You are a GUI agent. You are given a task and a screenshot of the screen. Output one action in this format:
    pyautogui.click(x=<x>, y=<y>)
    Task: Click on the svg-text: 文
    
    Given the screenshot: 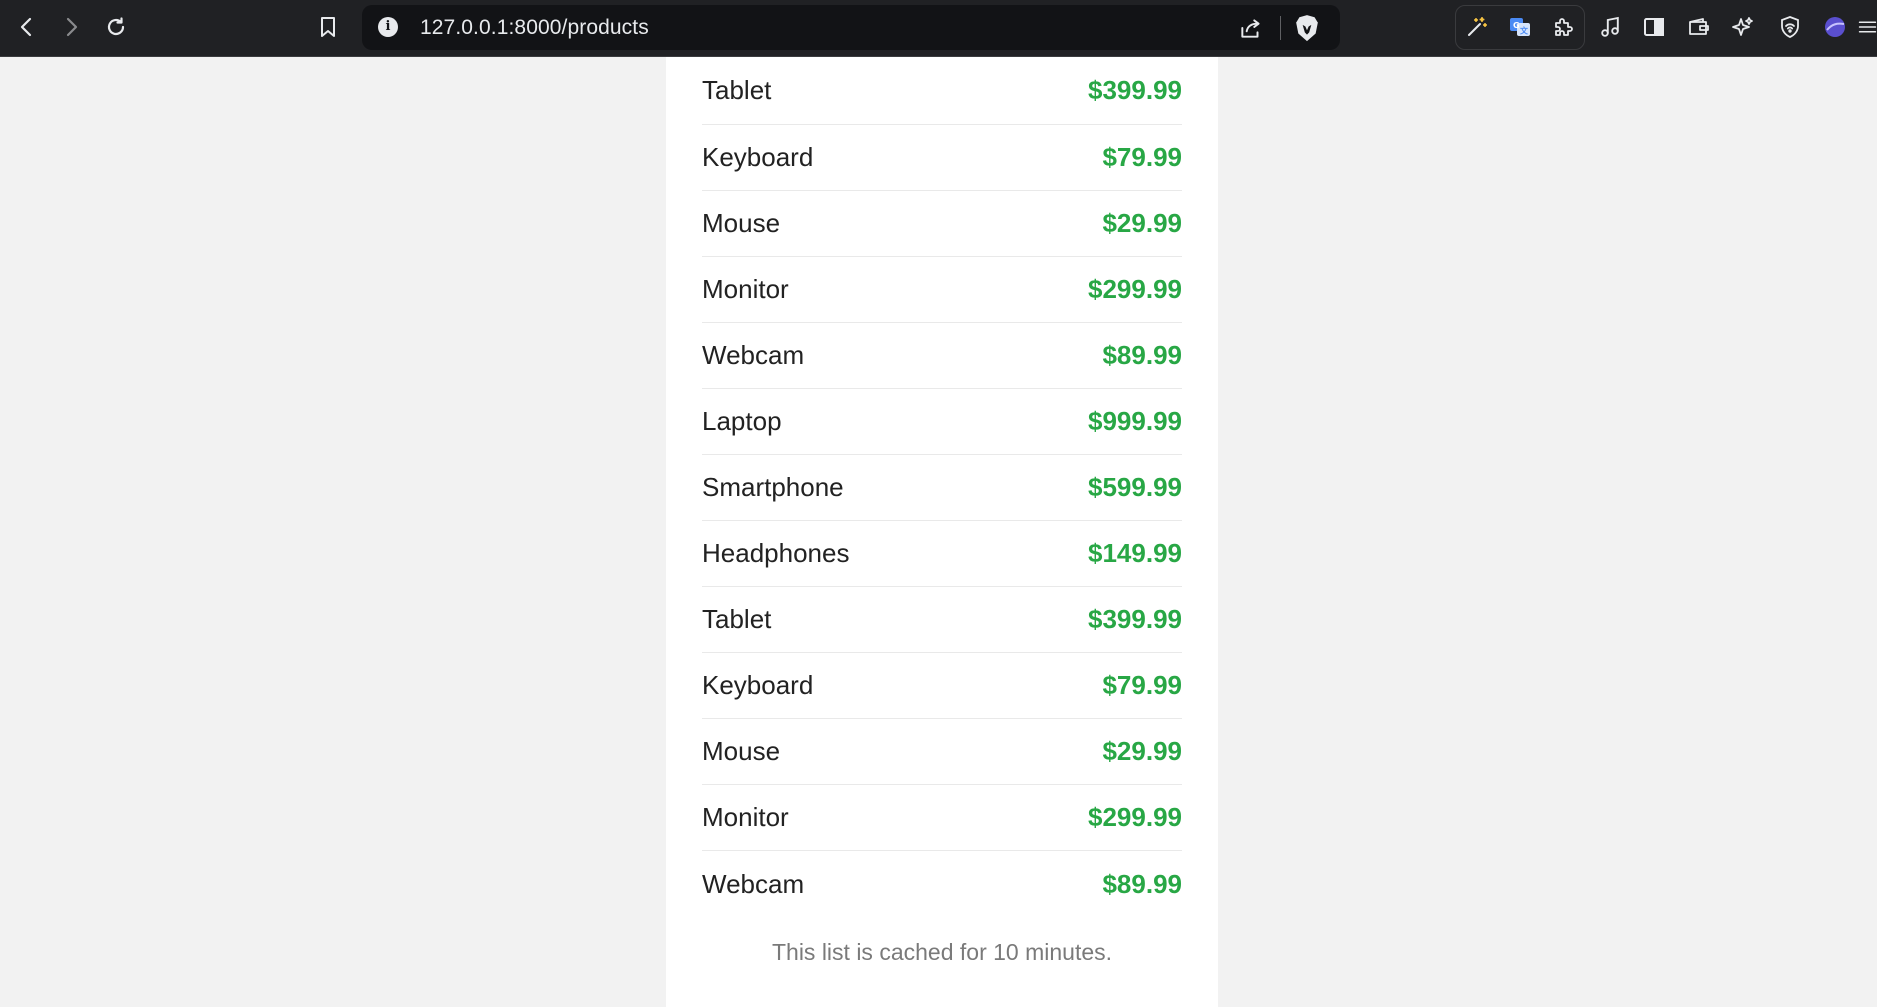 What is the action you would take?
    pyautogui.click(x=1524, y=31)
    